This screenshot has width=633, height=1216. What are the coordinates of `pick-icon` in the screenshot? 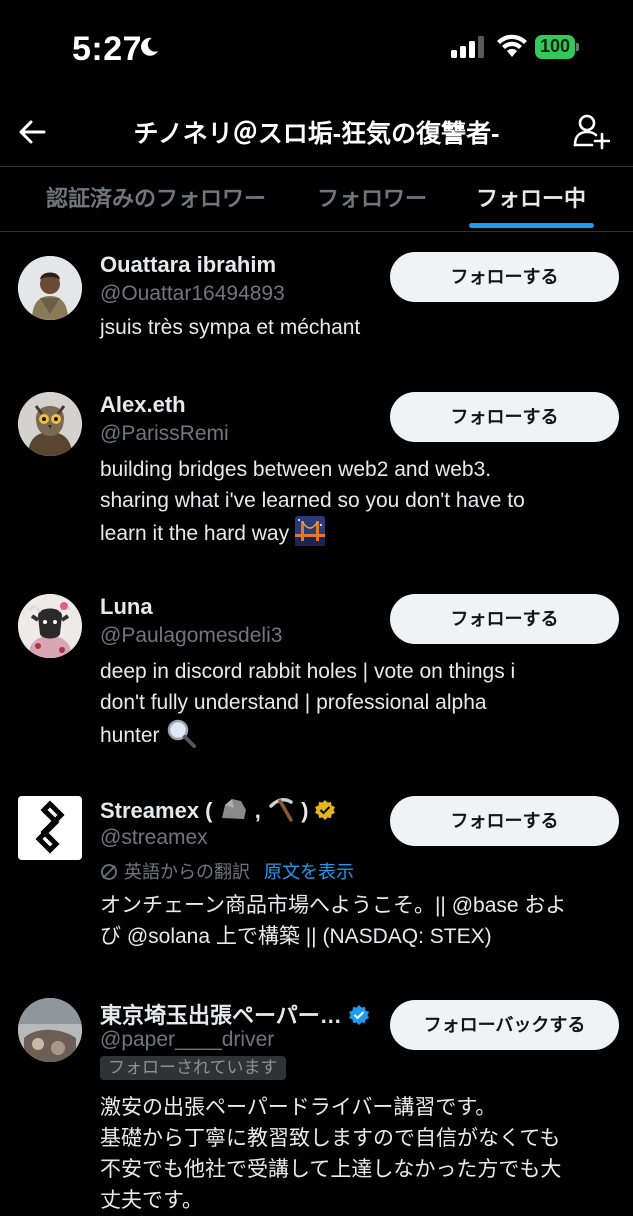 It's located at (281, 810).